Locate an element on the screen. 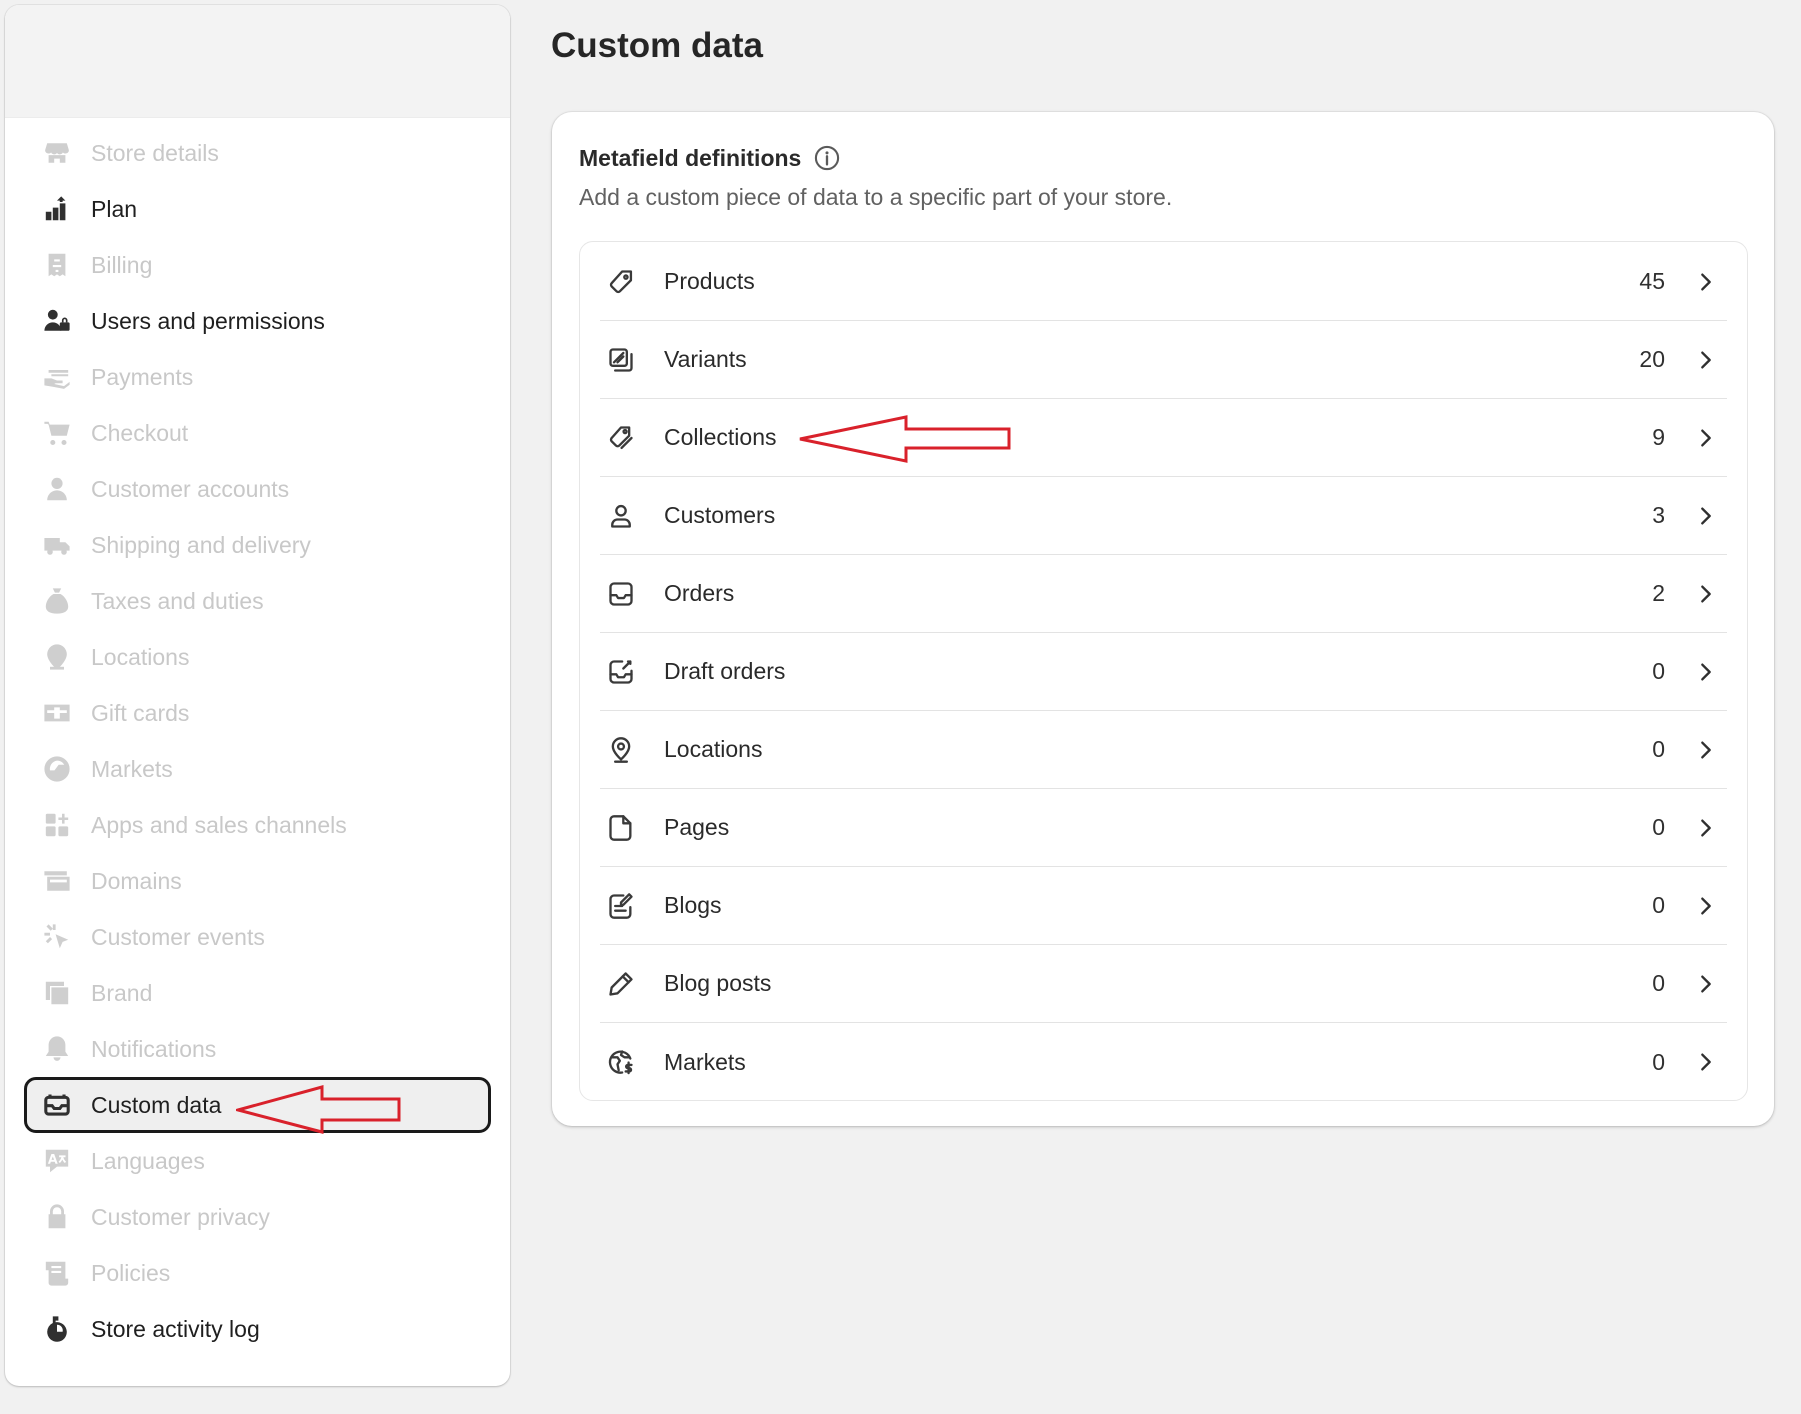  sidebar-item-customer-privacy: Customer privacy is located at coordinates (257, 1217).